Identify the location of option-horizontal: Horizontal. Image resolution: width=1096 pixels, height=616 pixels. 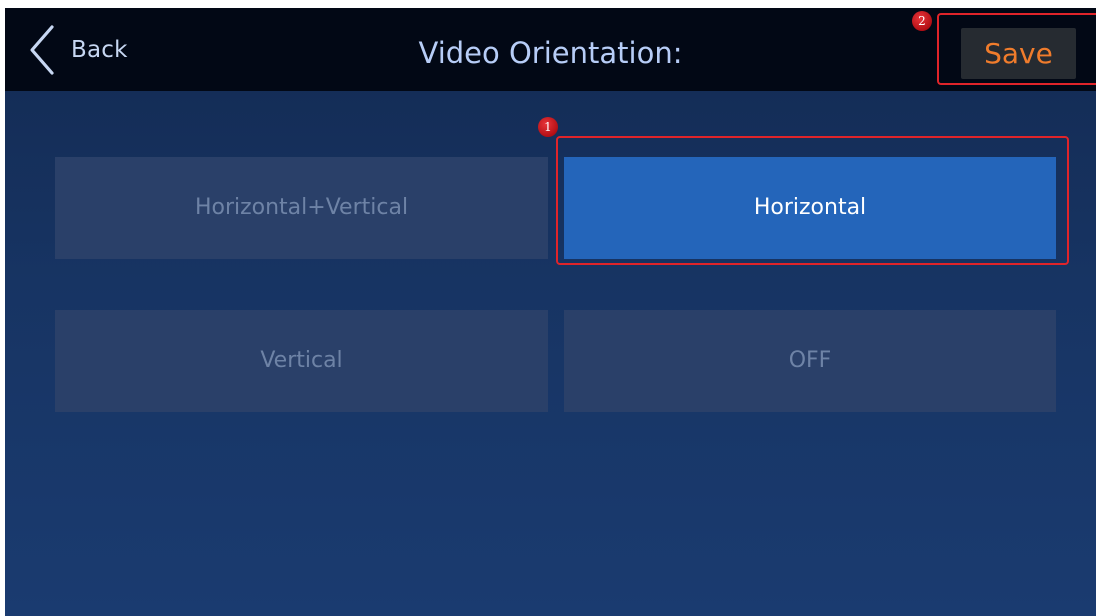
(810, 208).